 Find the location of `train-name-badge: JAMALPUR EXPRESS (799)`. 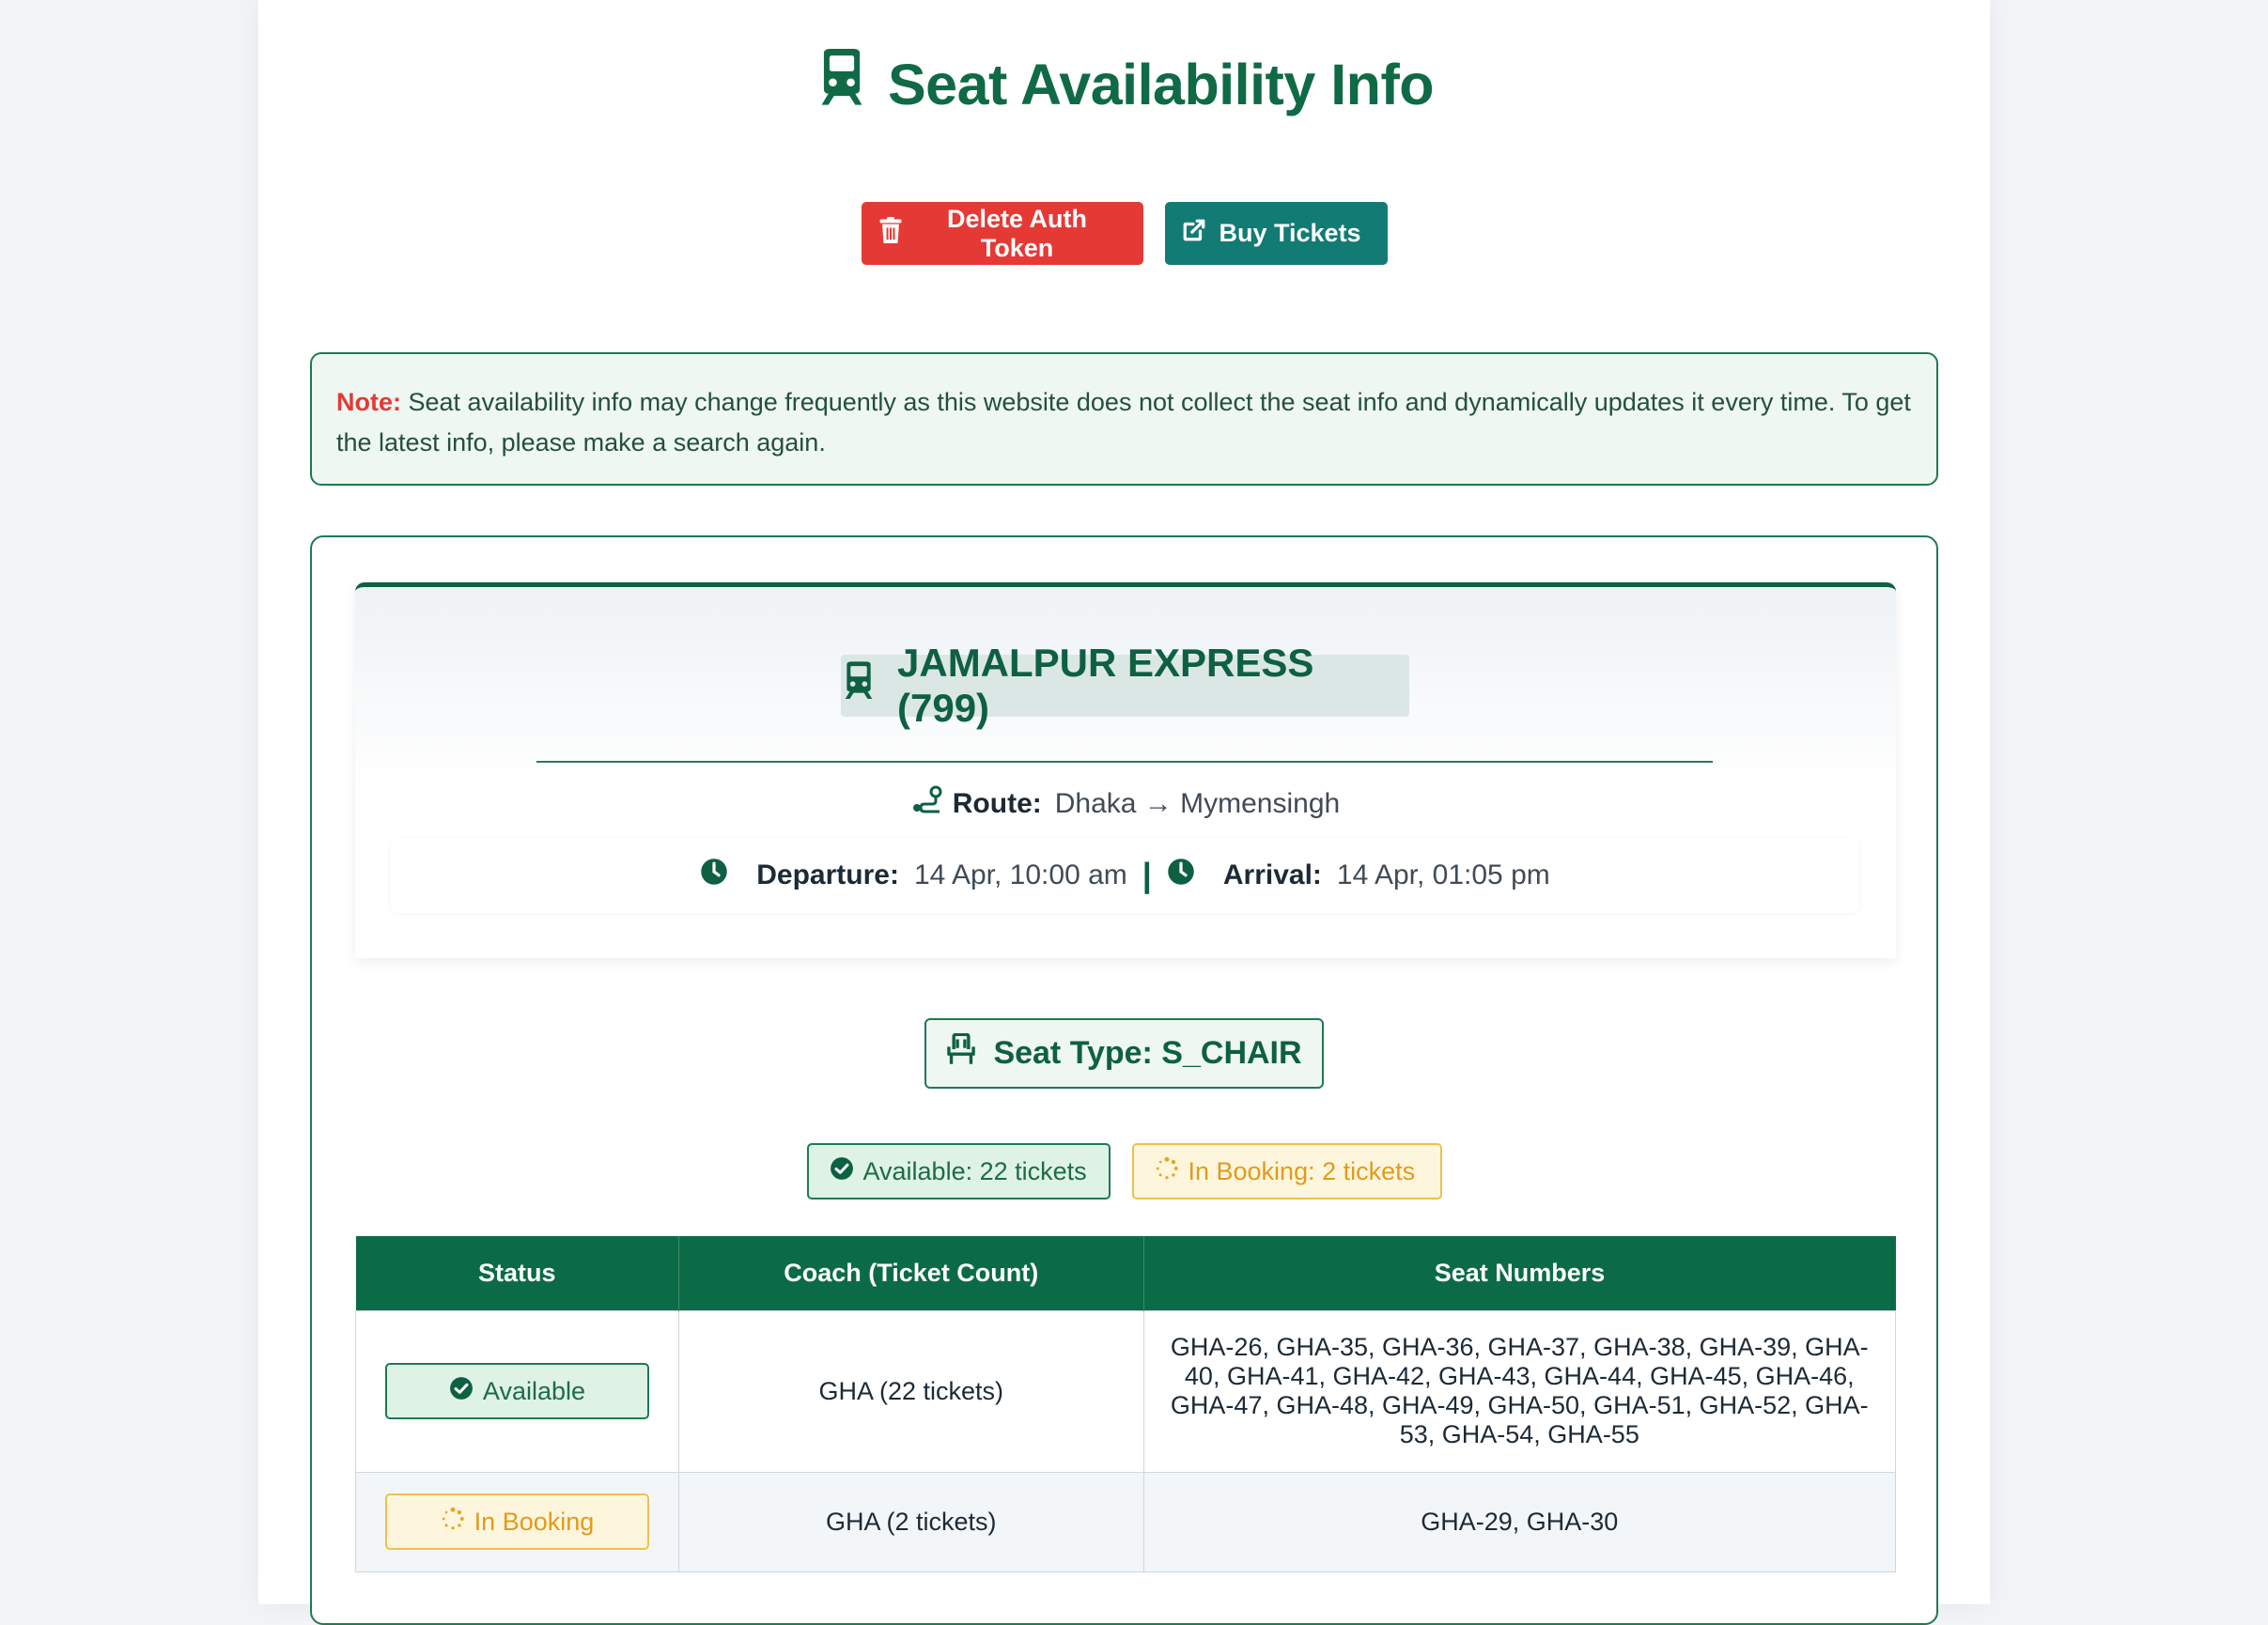

train-name-badge: JAMALPUR EXPRESS (799) is located at coordinates (1125, 685).